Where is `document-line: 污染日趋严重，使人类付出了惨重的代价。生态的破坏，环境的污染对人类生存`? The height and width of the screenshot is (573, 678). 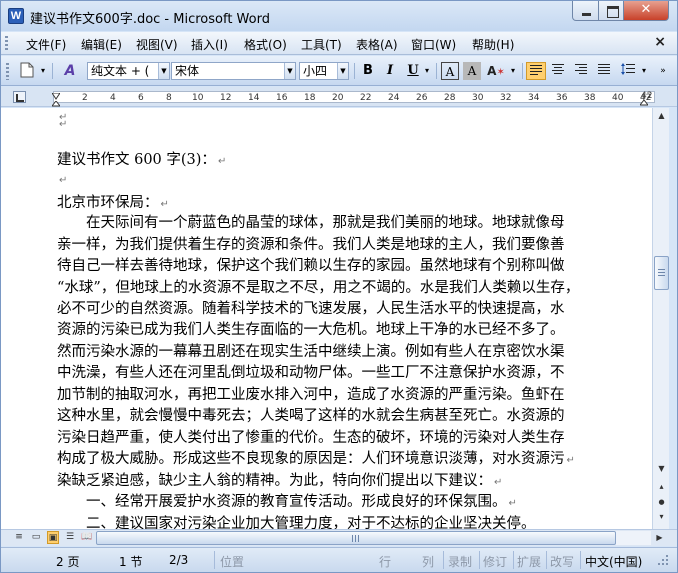
document-line: 污染日趋严重，使人类付出了惨重的代价。生态的破坏，环境的污染对人类生存 is located at coordinates (311, 436).